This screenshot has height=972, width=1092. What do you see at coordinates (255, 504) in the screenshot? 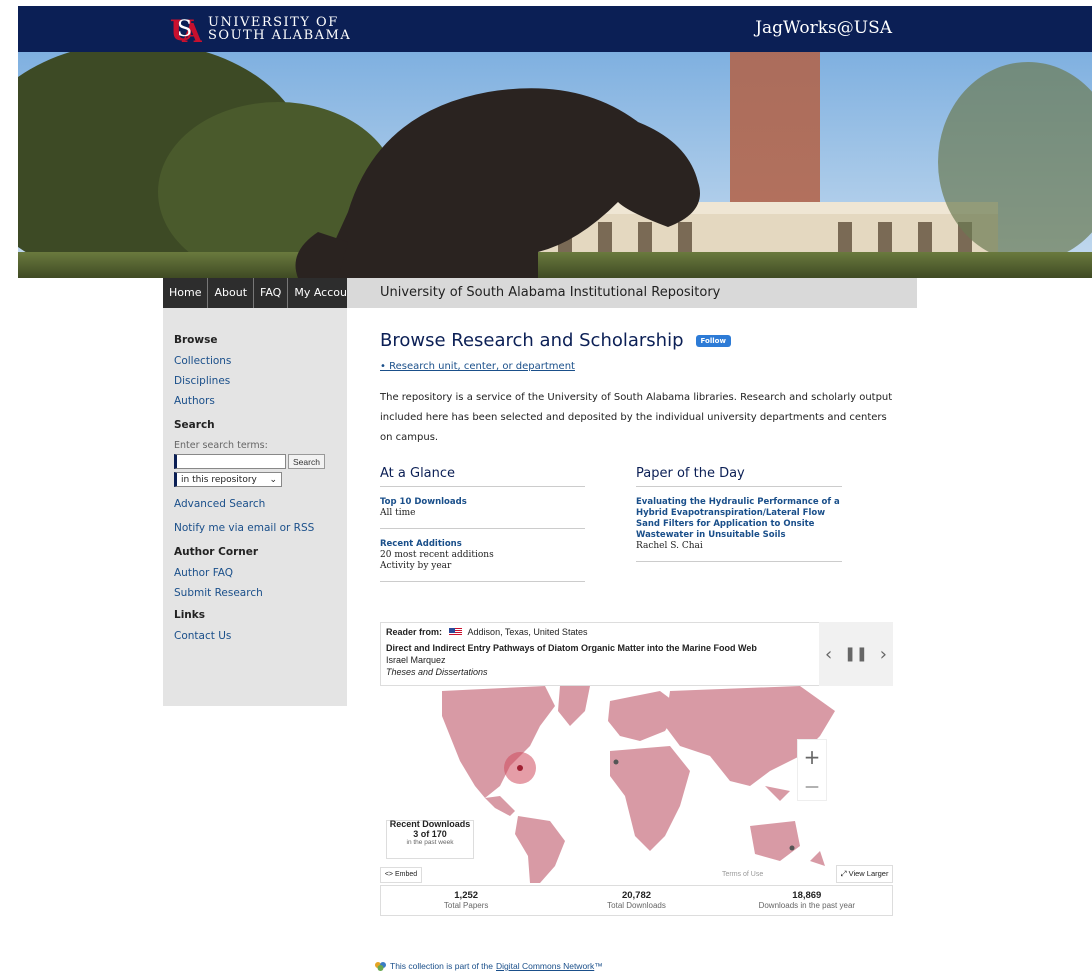
I see `advanced-search-link: Advanced Search` at bounding box center [255, 504].